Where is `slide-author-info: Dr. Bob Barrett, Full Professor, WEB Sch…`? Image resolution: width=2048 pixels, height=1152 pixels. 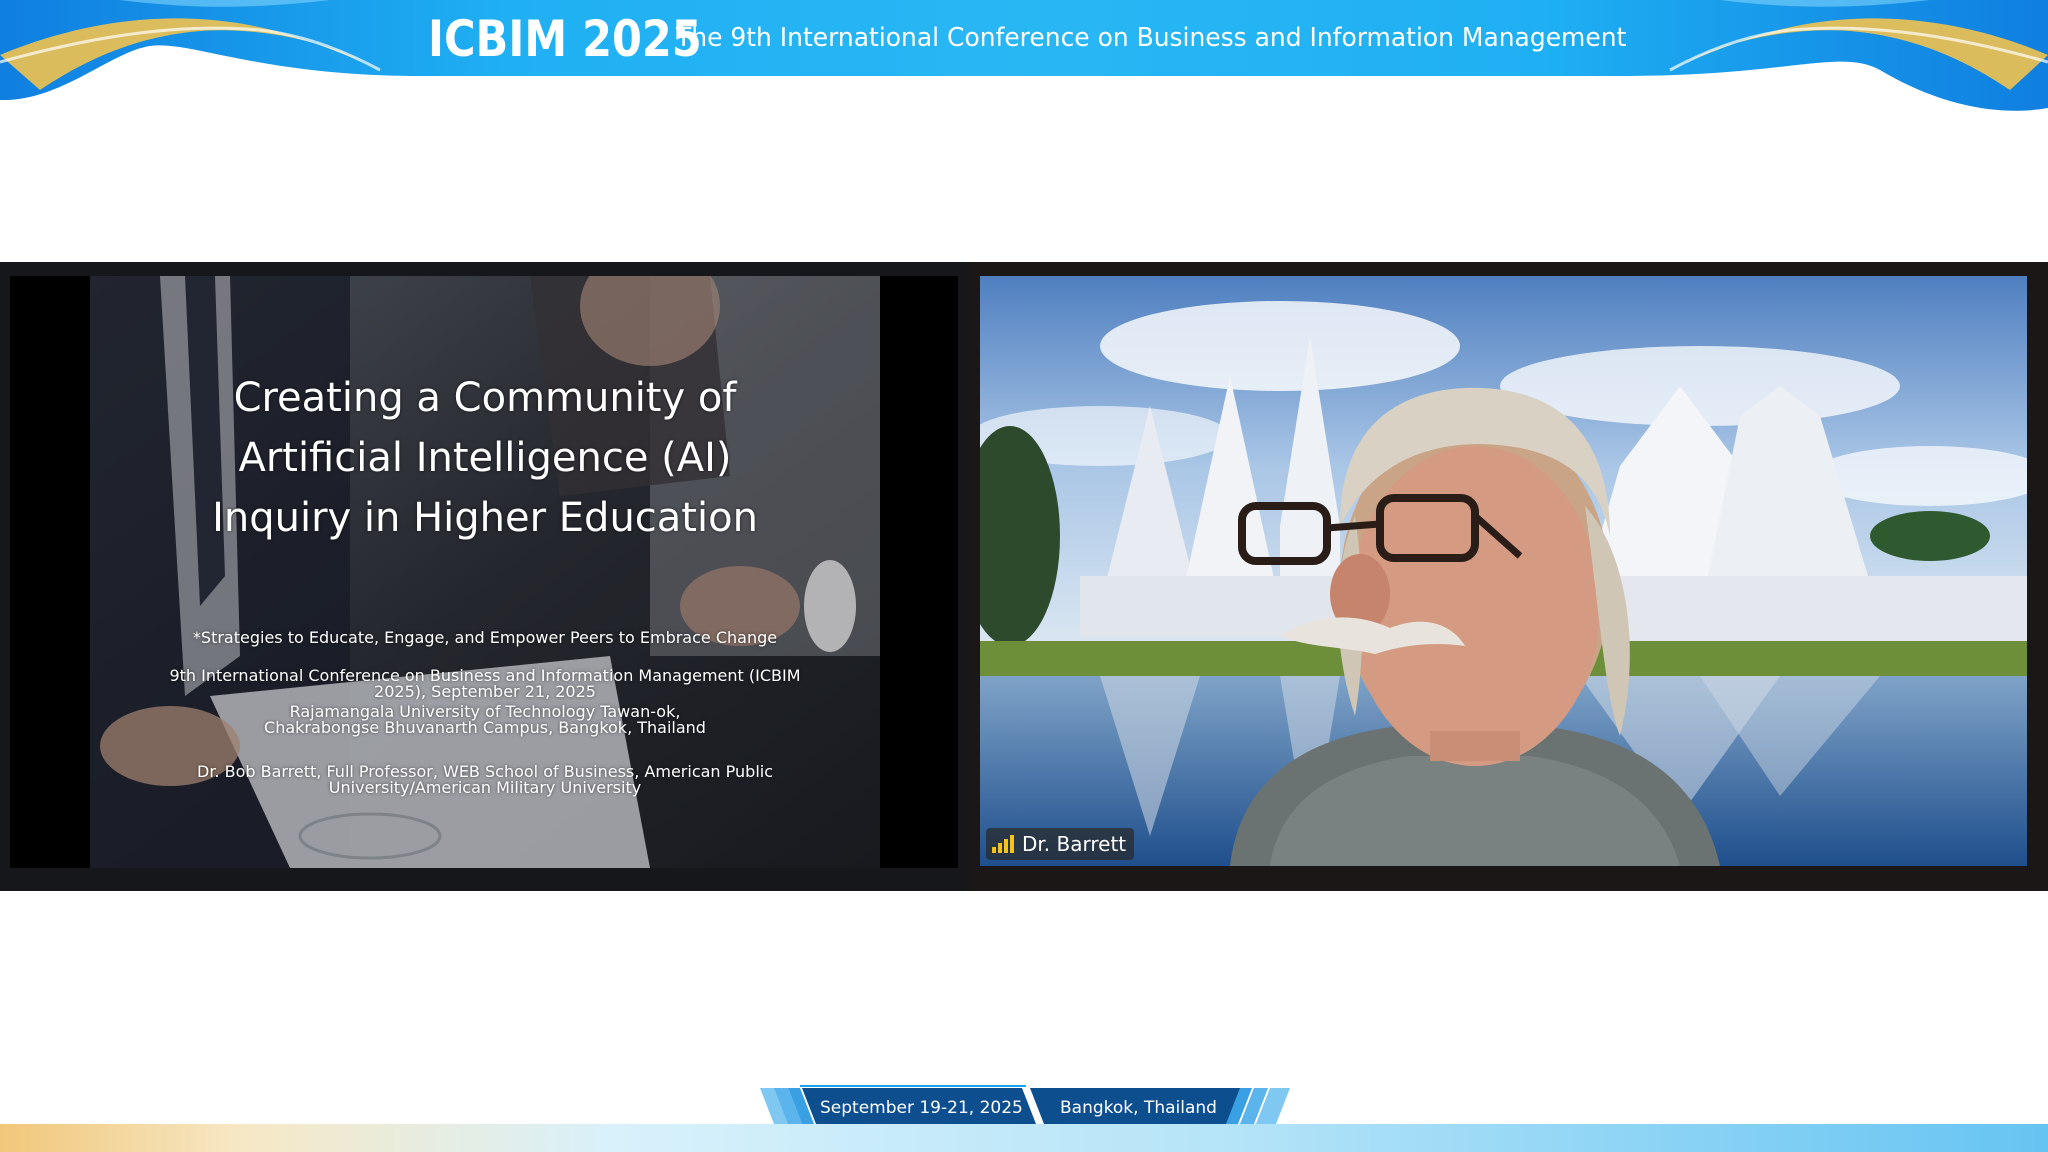
slide-author-info: Dr. Bob Barrett, Full Professor, WEB Sch… is located at coordinates (485, 780).